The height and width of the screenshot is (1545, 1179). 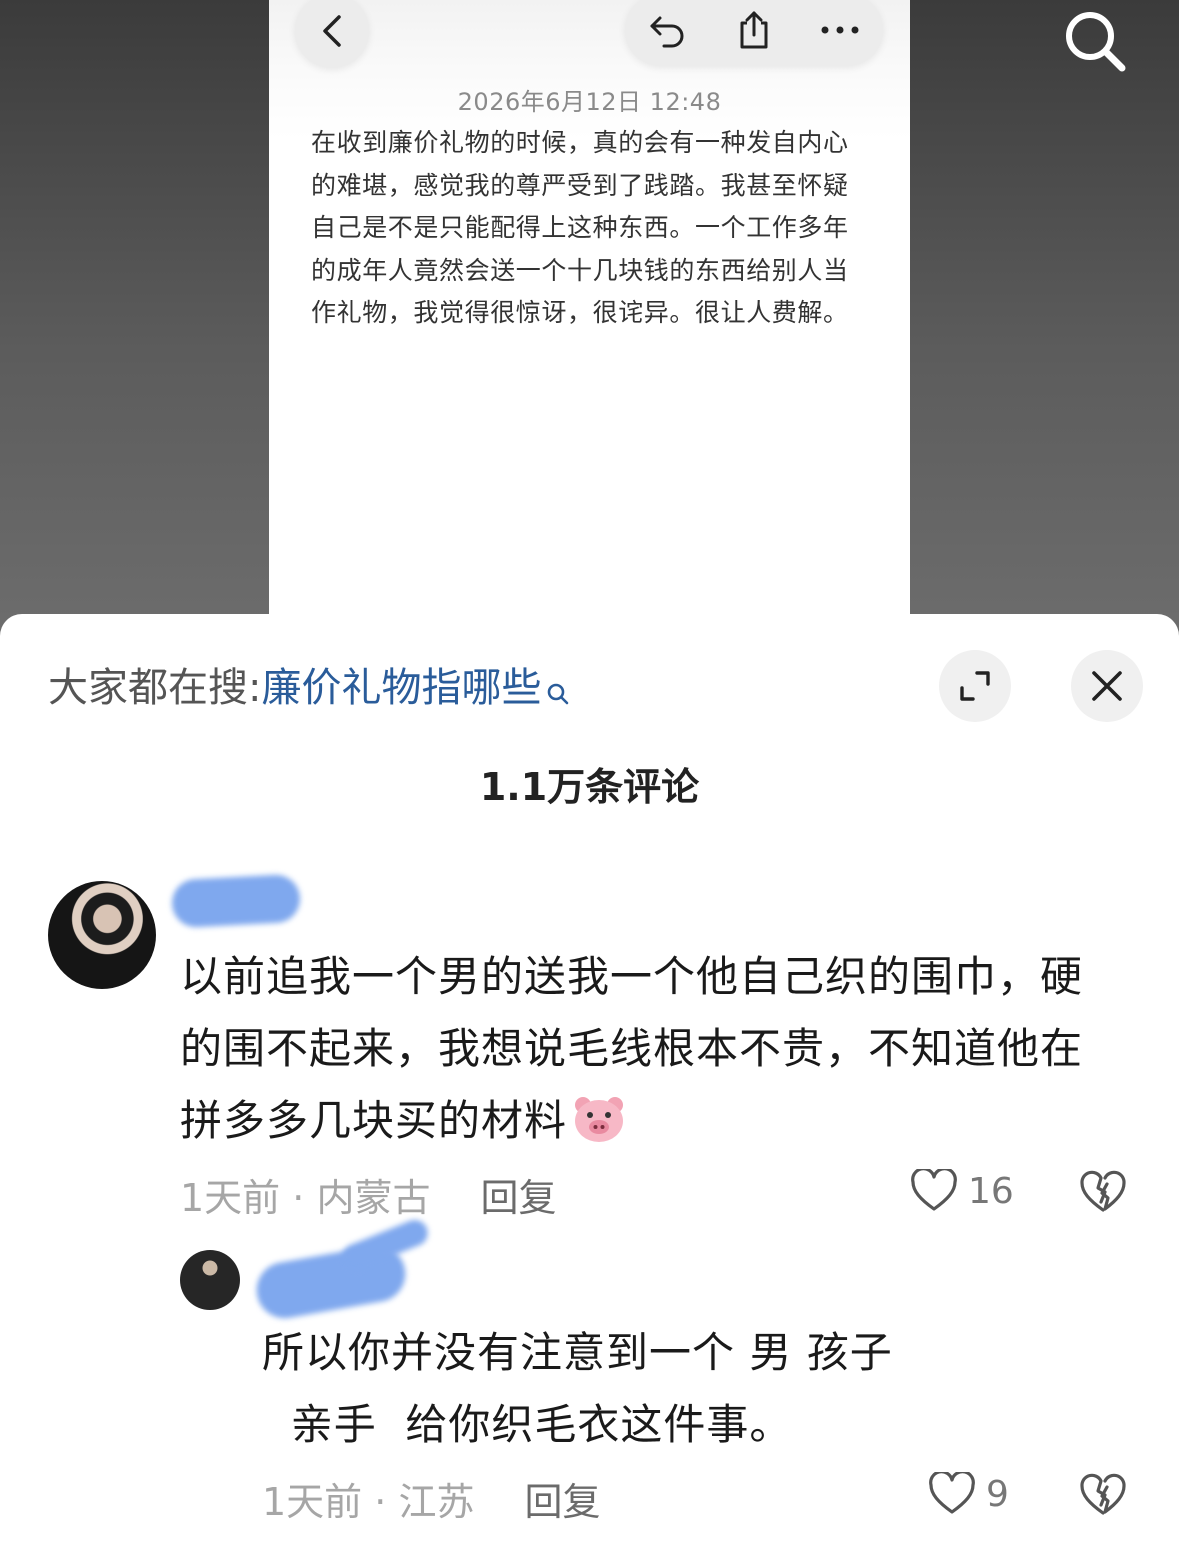 What do you see at coordinates (236, 901) in the screenshot?
I see `username-redacted` at bounding box center [236, 901].